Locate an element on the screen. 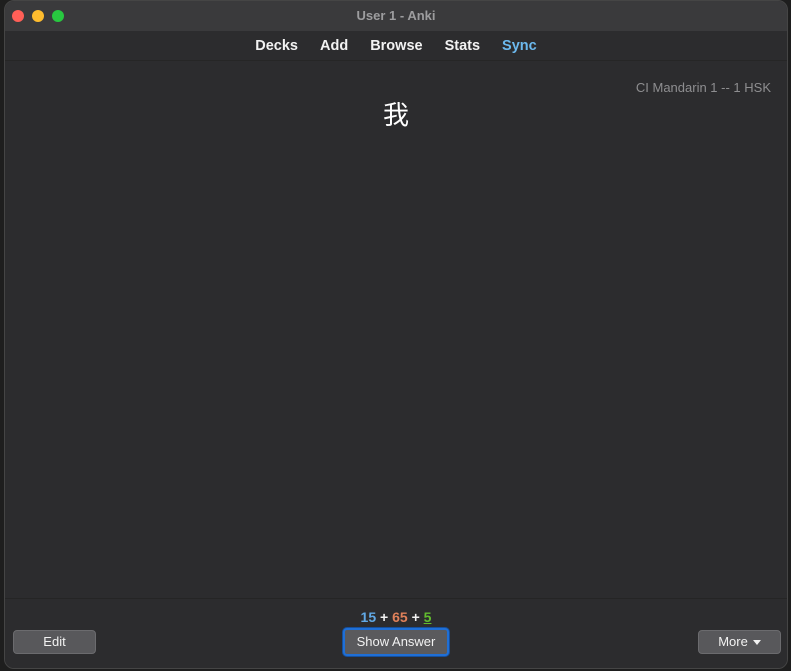 The width and height of the screenshot is (791, 671). window-title: User 1 - Anki is located at coordinates (396, 15).